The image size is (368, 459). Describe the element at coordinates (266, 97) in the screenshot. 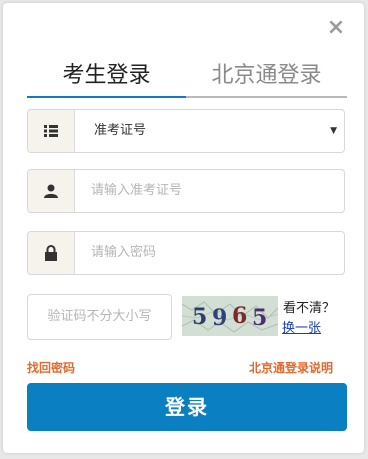

I see `inactive-tab-indicator` at that location.